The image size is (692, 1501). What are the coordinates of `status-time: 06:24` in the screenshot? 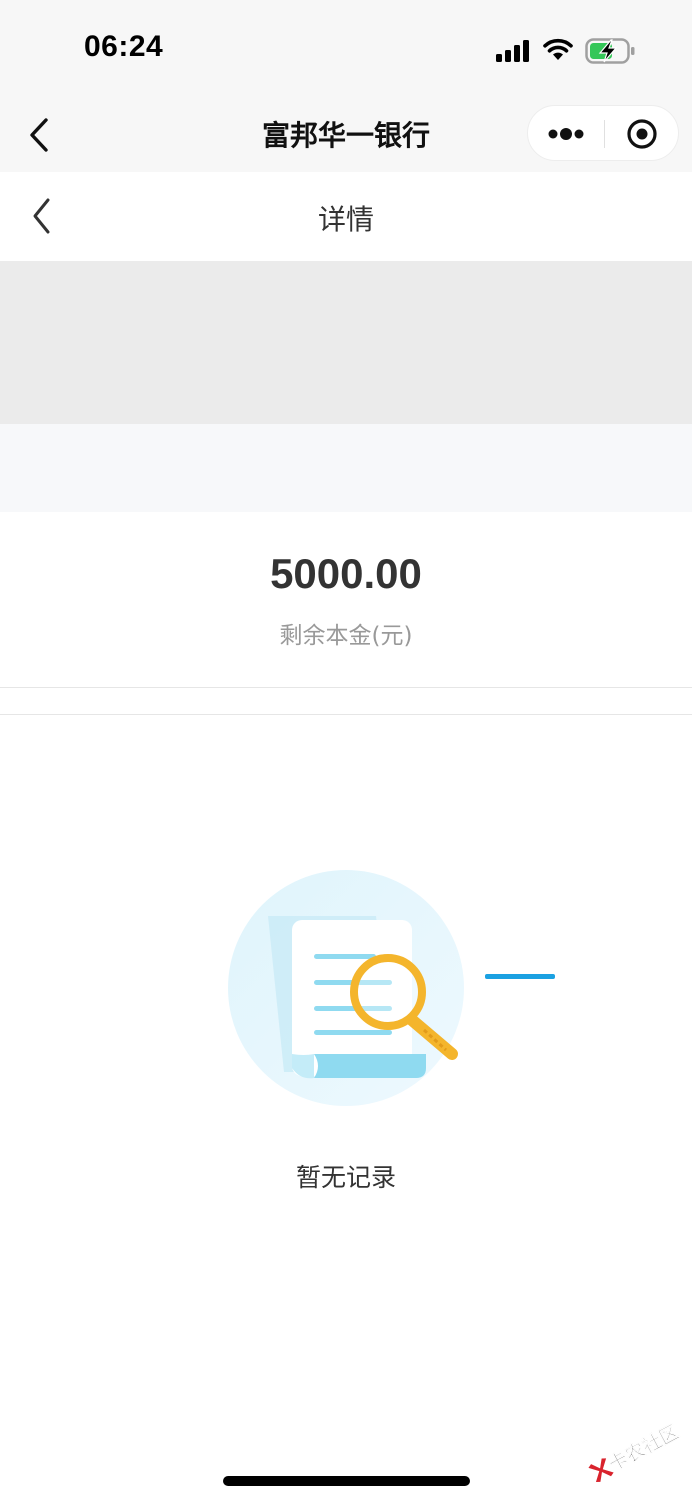 It's located at (124, 46).